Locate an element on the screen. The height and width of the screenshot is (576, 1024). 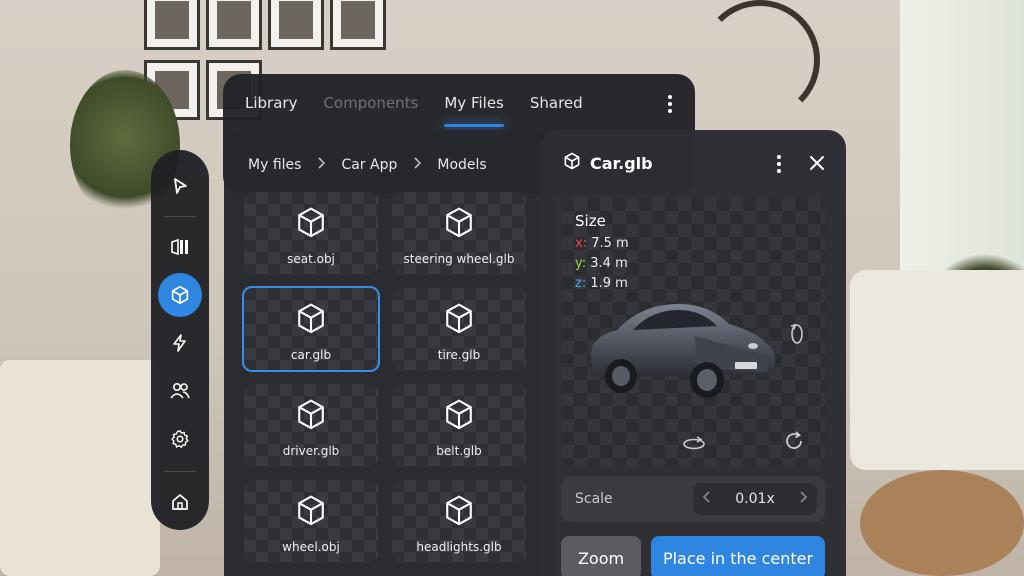
people-icon is located at coordinates (180, 391).